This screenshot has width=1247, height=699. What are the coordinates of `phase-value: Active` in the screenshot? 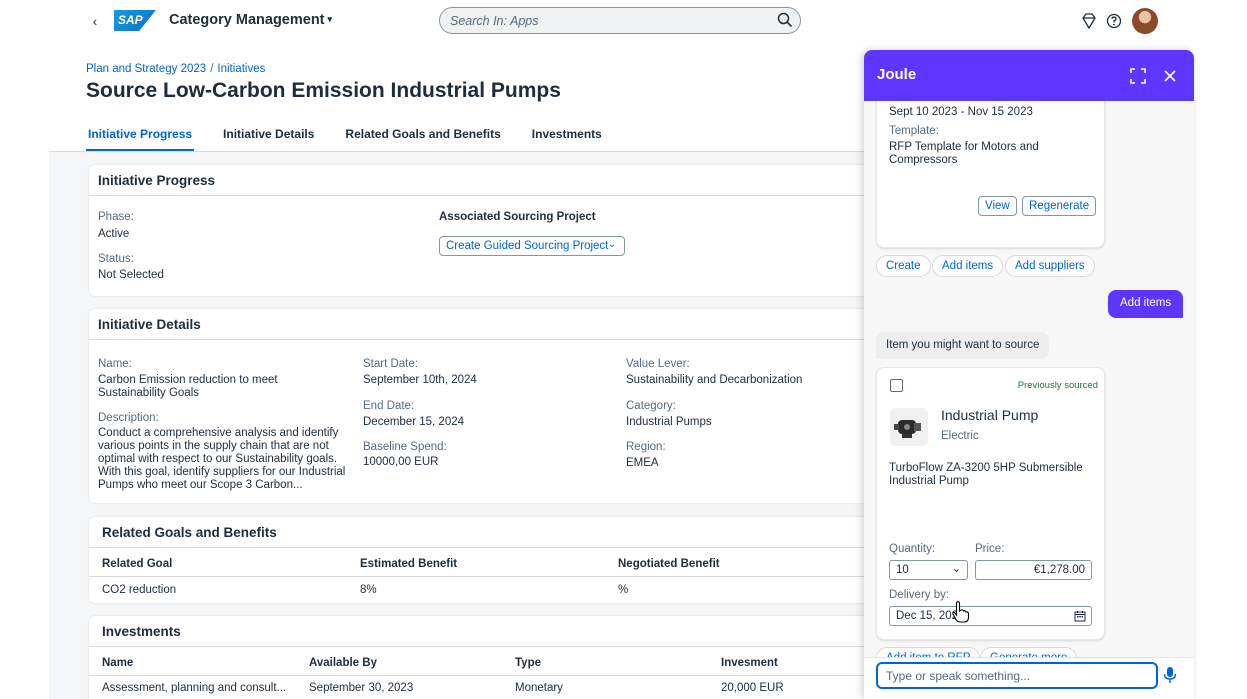 It's located at (114, 234).